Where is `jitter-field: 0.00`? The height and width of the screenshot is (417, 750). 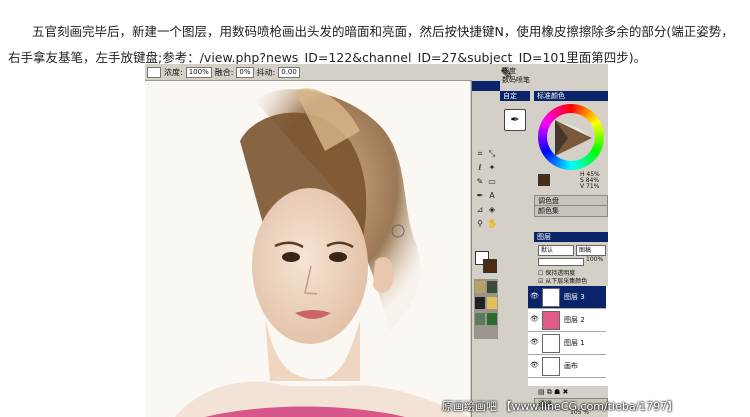 jitter-field: 0.00 is located at coordinates (289, 72).